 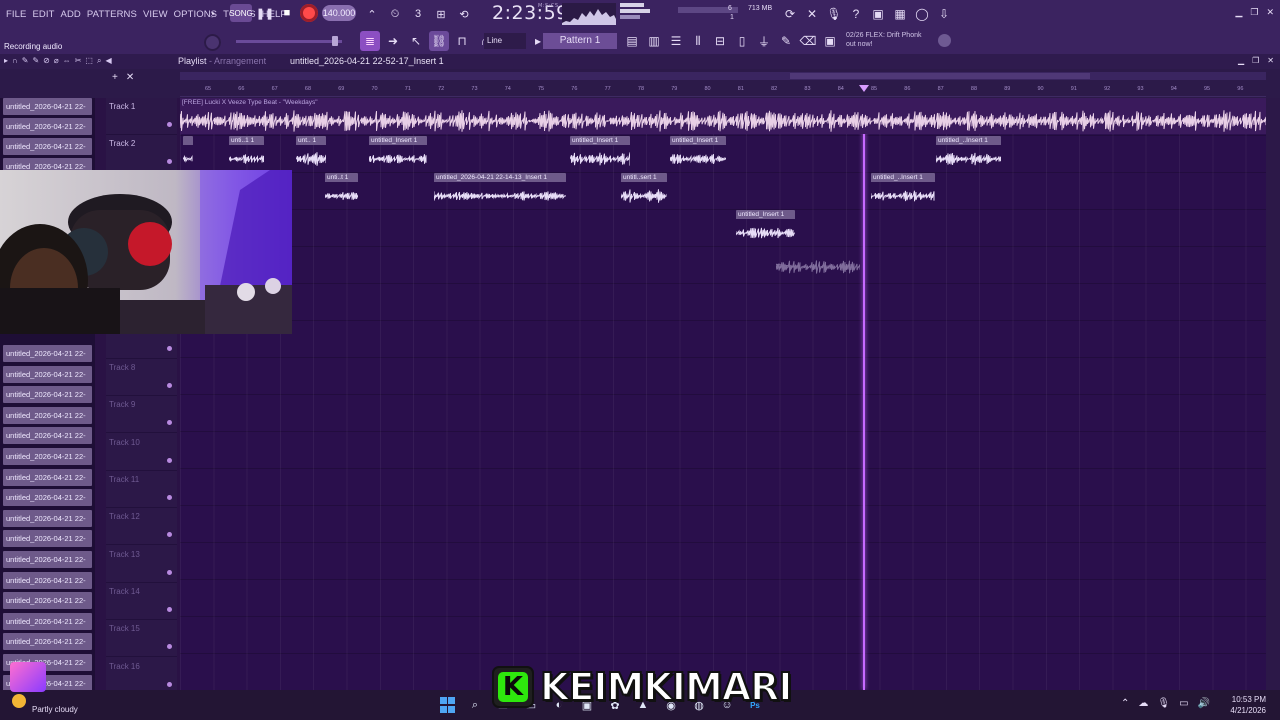 What do you see at coordinates (78, 61) in the screenshot?
I see `slice-icon: ✂` at bounding box center [78, 61].